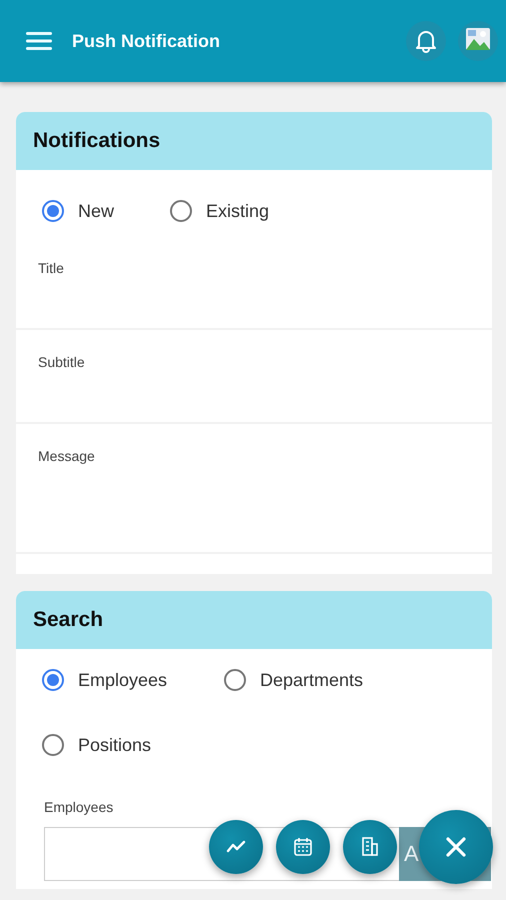 Image resolution: width=506 pixels, height=900 pixels. What do you see at coordinates (39, 41) in the screenshot?
I see `menu-icon` at bounding box center [39, 41].